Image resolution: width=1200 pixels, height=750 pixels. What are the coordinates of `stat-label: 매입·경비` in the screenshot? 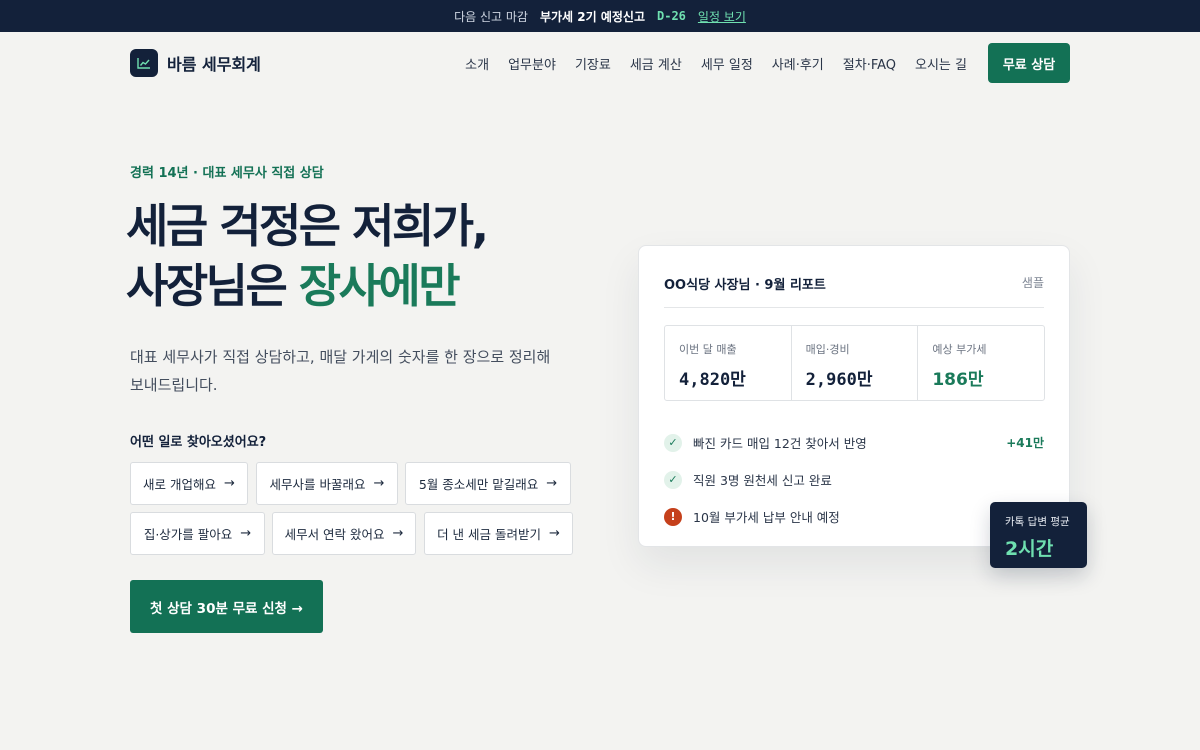 It's located at (827, 349).